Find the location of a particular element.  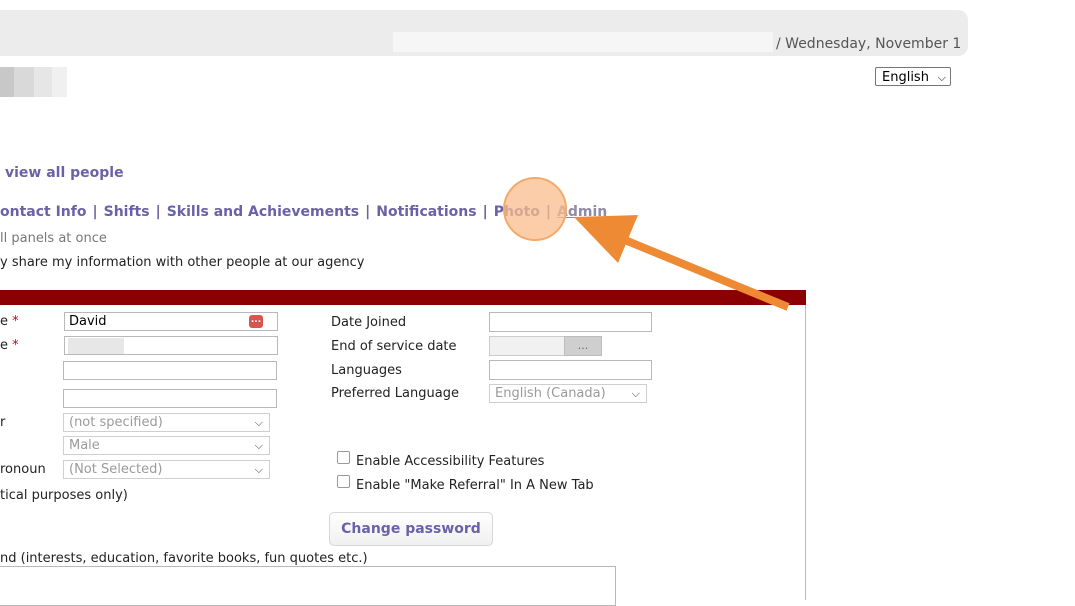

tab-shifts: Shifts is located at coordinates (127, 212).